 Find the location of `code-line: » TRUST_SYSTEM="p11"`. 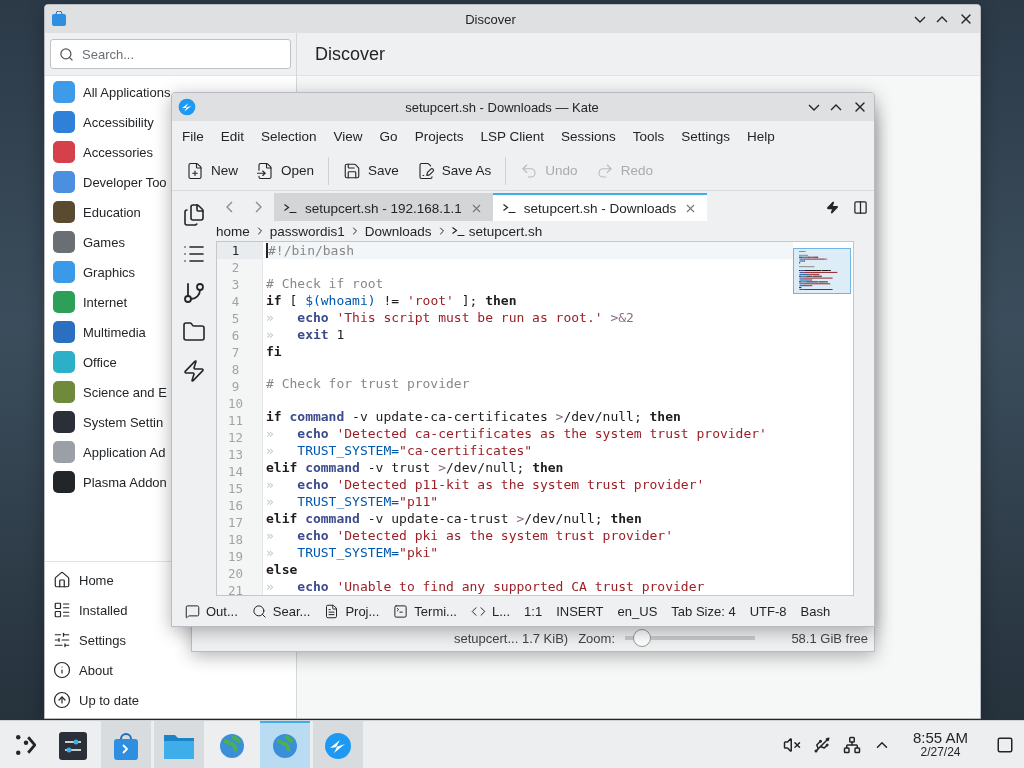

code-line: » TRUST_SYSTEM="p11" is located at coordinates (352, 501).